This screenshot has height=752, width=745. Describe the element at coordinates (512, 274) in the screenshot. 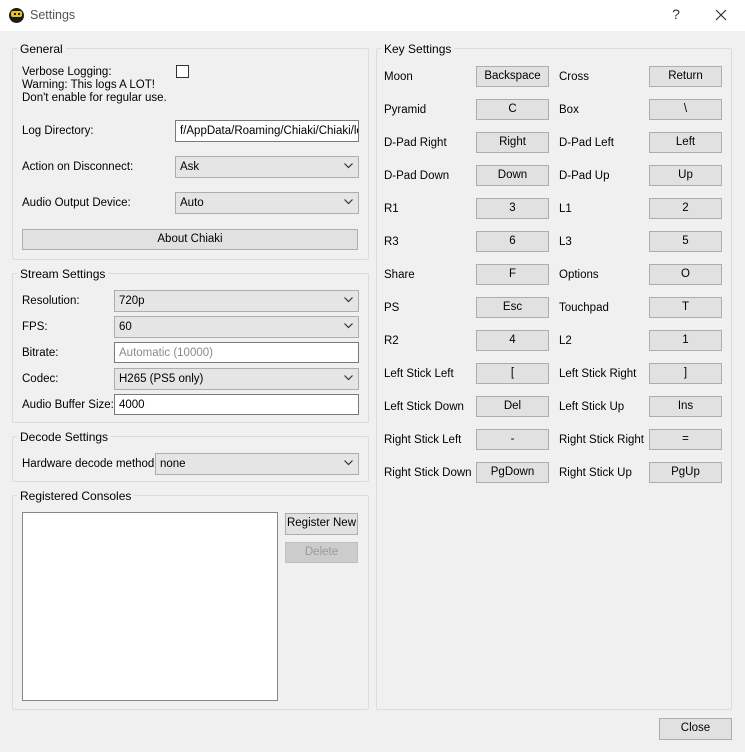

I see `key-binding-button-left: F` at that location.